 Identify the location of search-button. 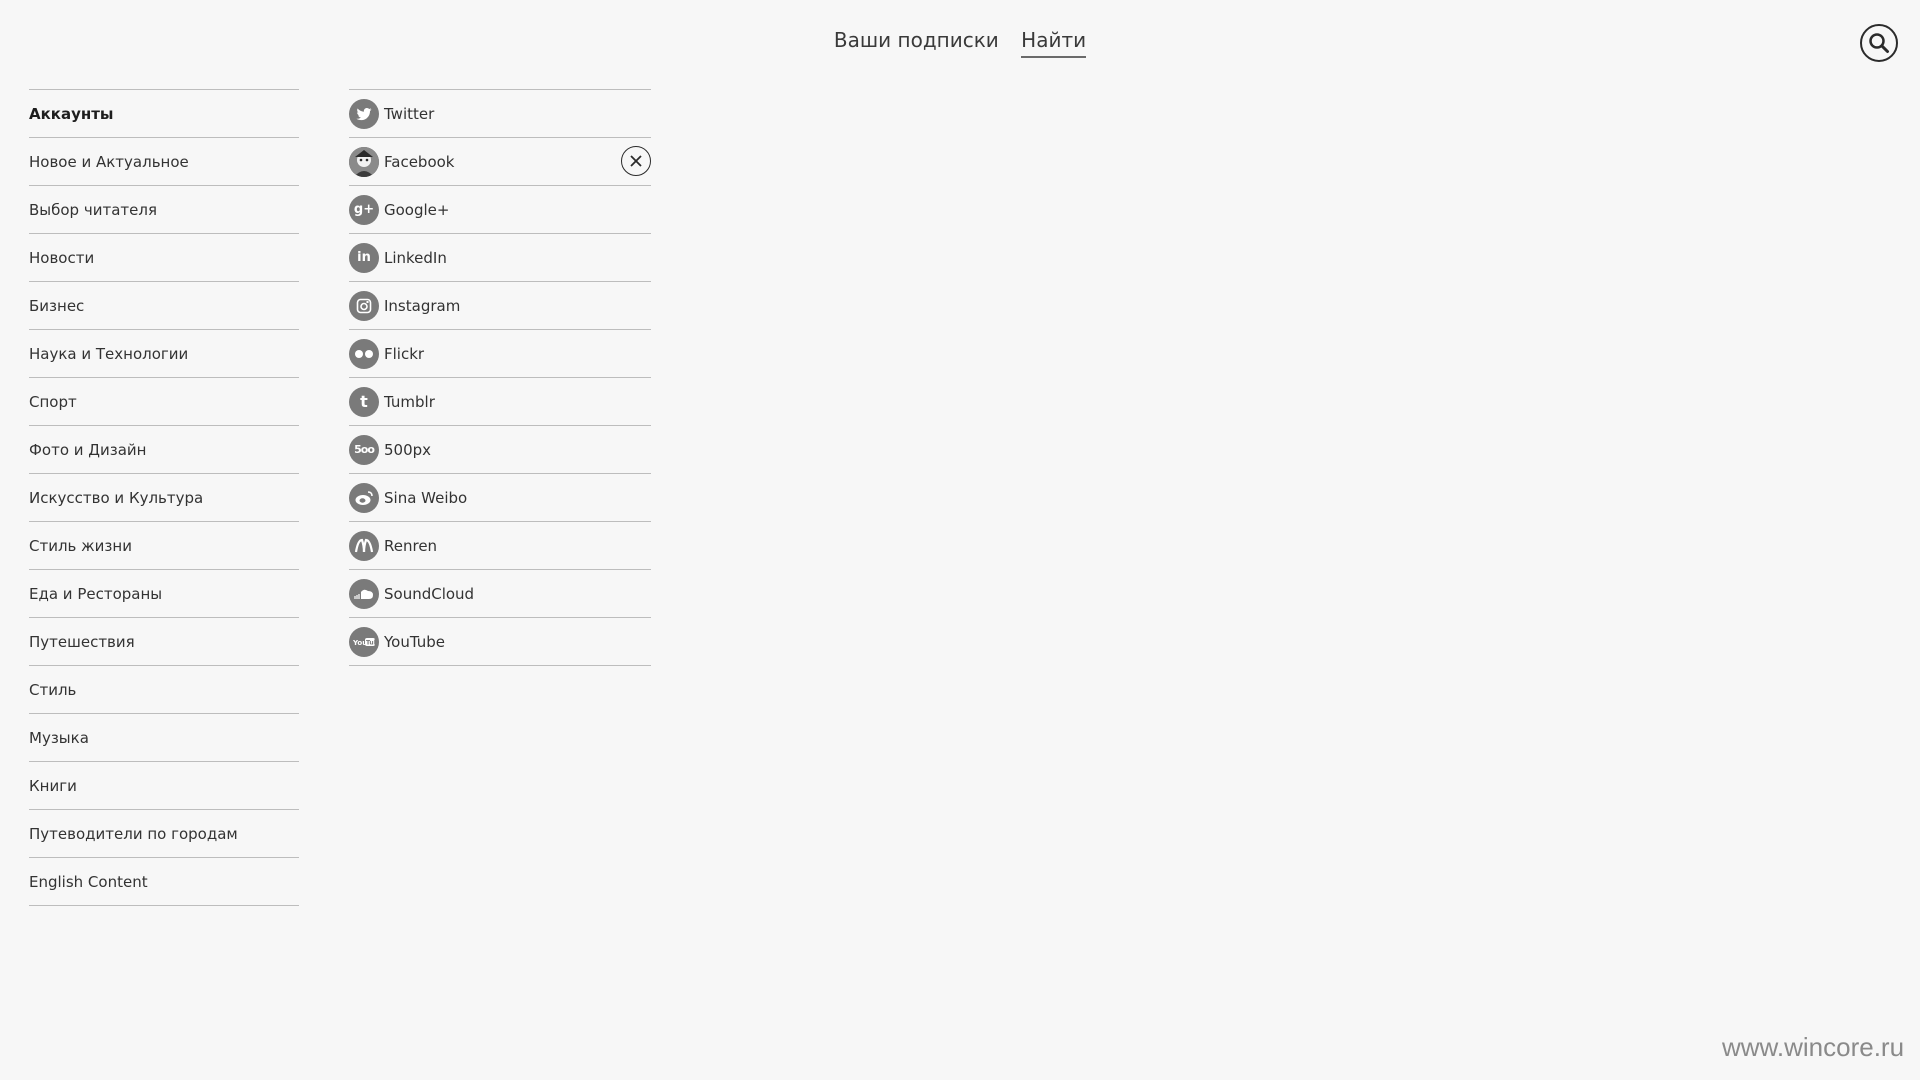
(1879, 43).